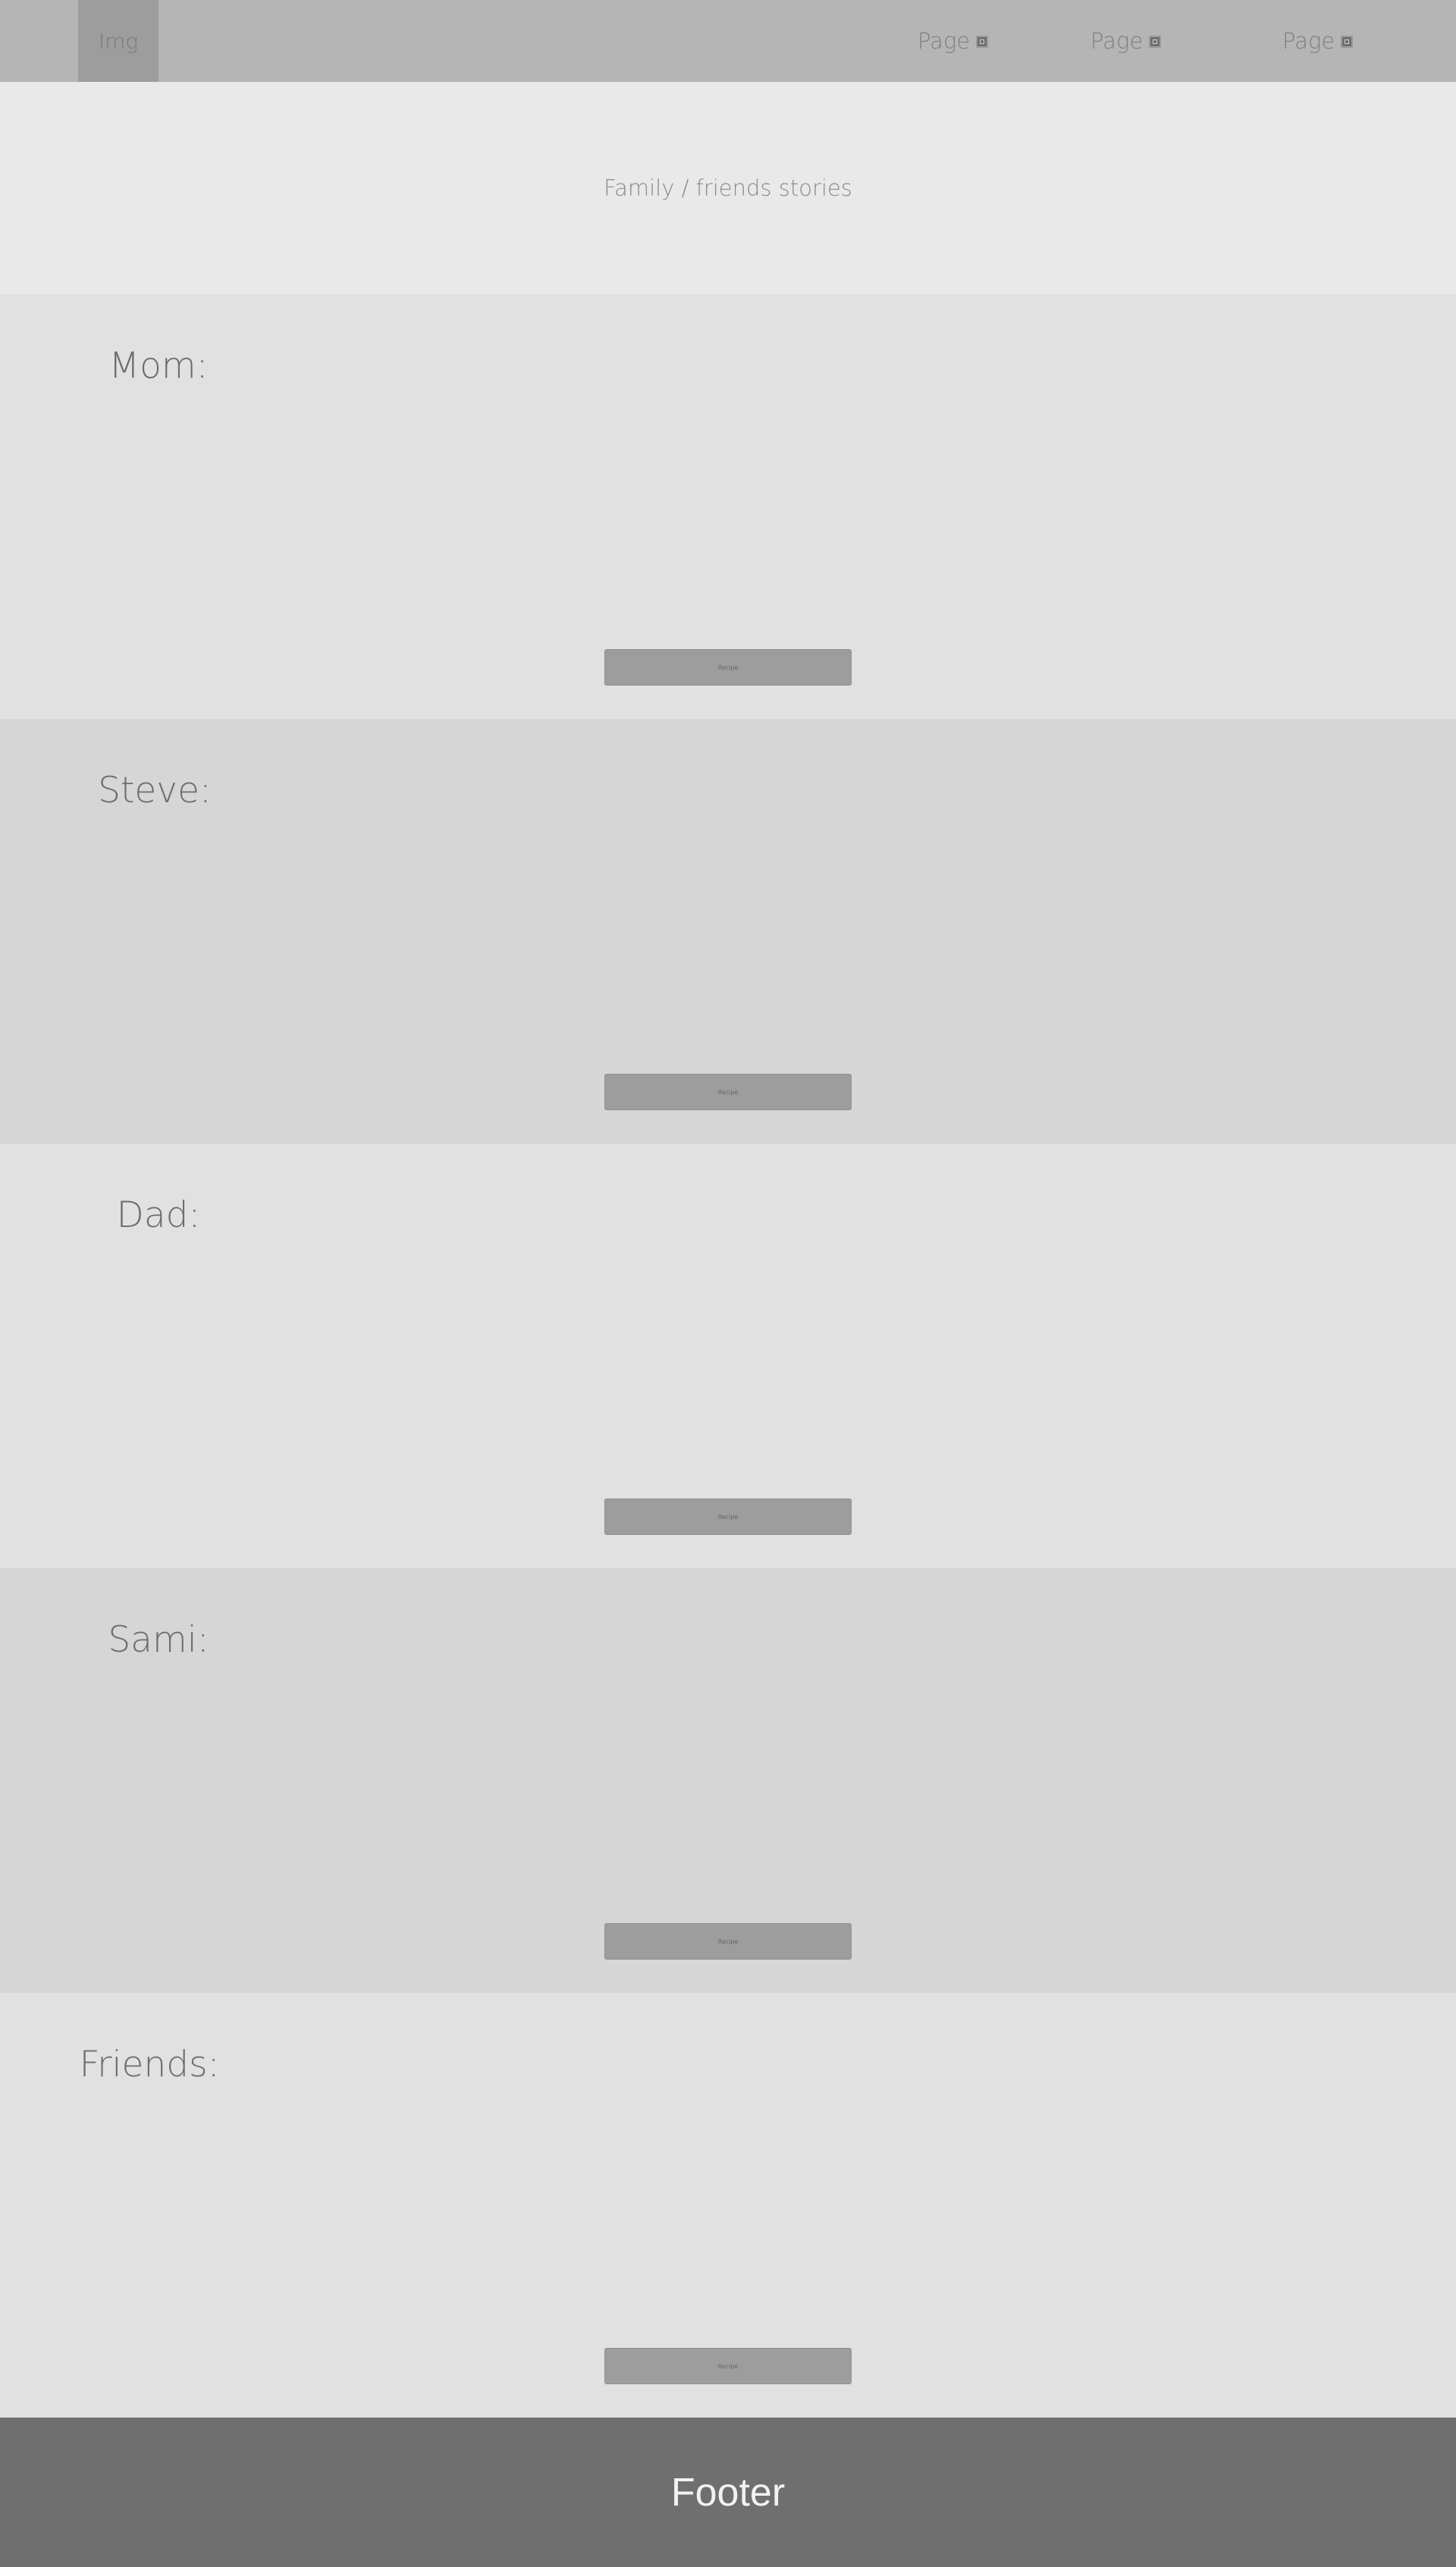 The image size is (1456, 2567). What do you see at coordinates (118, 41) in the screenshot?
I see `logo-image-placeholder: Img` at bounding box center [118, 41].